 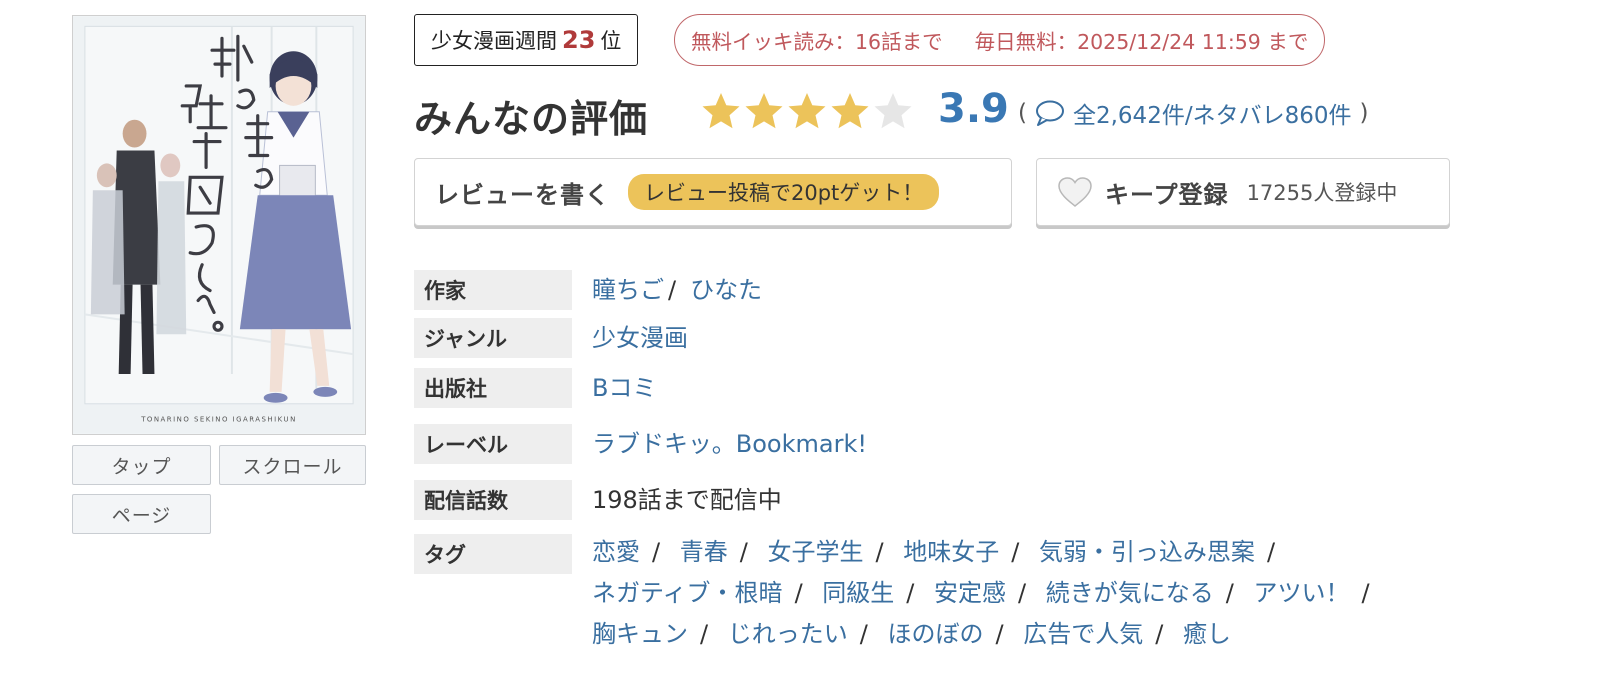 What do you see at coordinates (611, 41) in the screenshot?
I see `rank-suffix: 位` at bounding box center [611, 41].